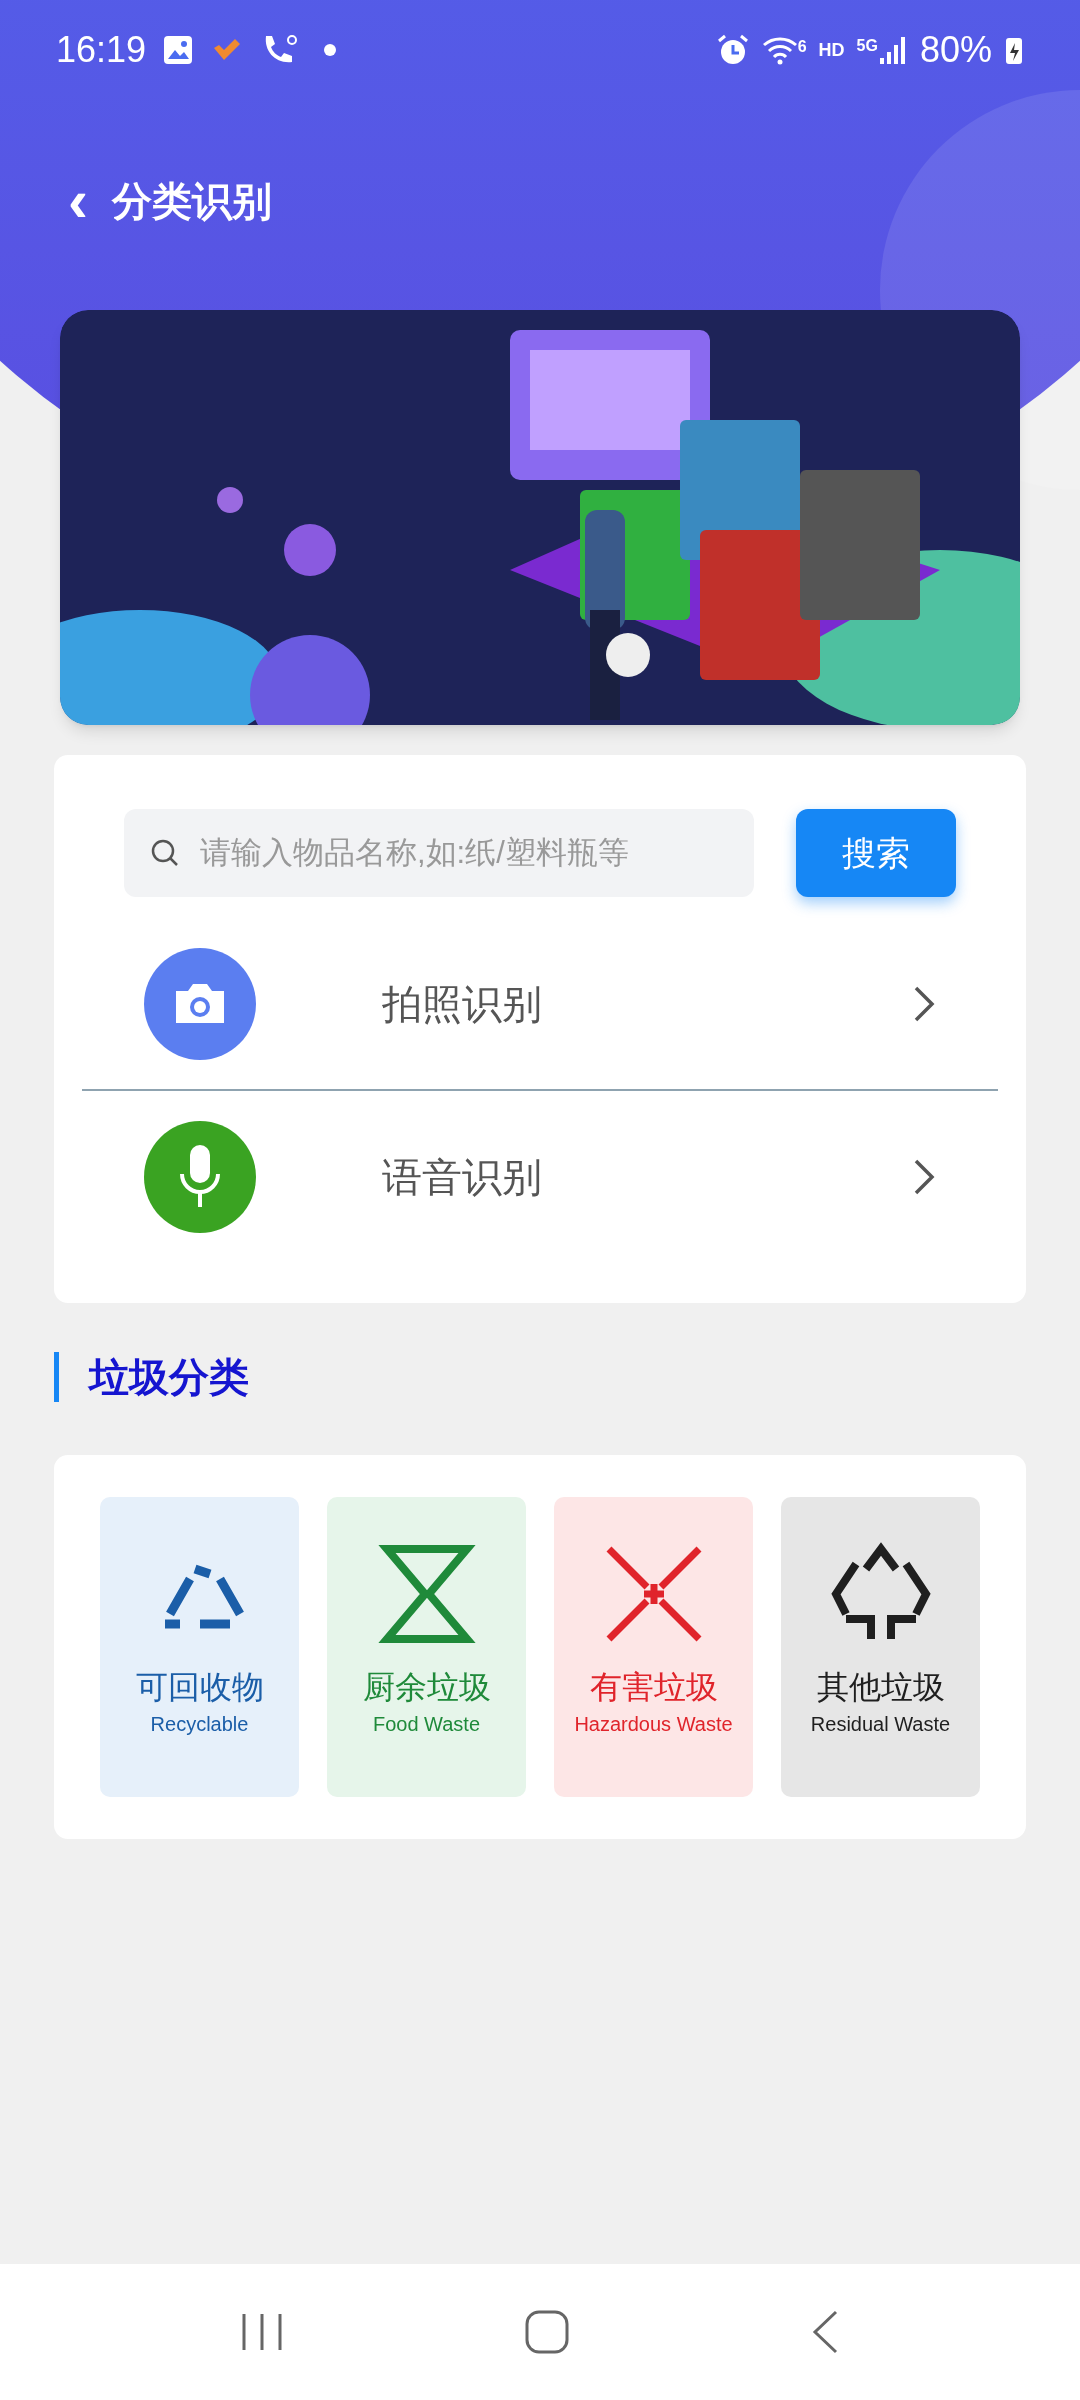 This screenshot has height=2400, width=1080. Describe the element at coordinates (802, 47) in the screenshot. I see `wifi-standard-label: 6` at that location.